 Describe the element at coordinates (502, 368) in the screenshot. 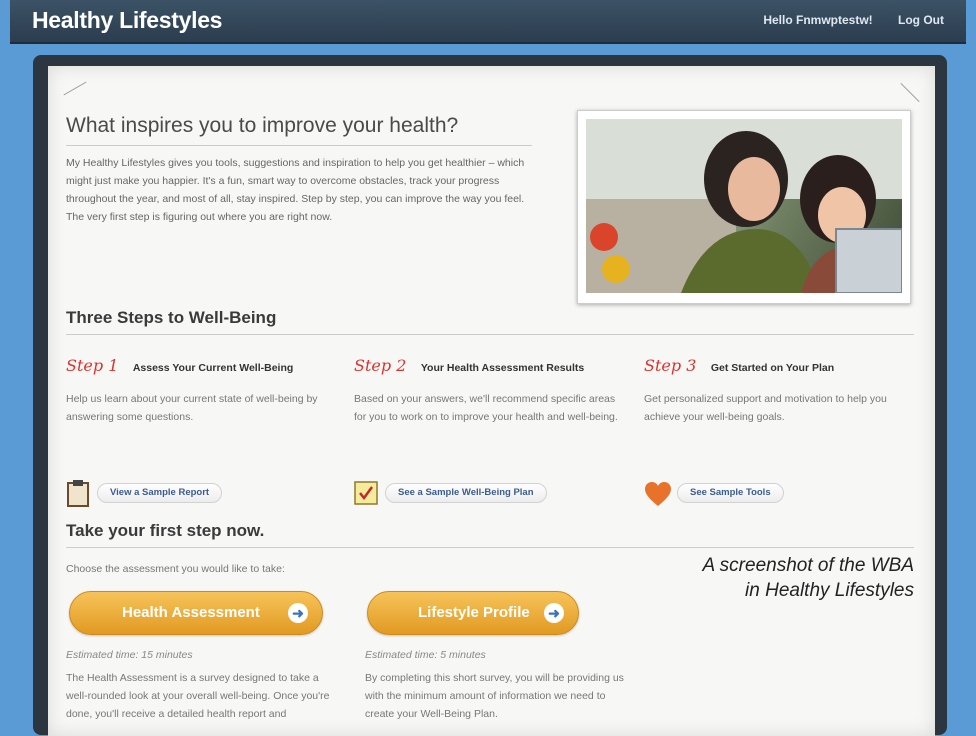

I see `step-title: Your Health Assessment Results` at that location.